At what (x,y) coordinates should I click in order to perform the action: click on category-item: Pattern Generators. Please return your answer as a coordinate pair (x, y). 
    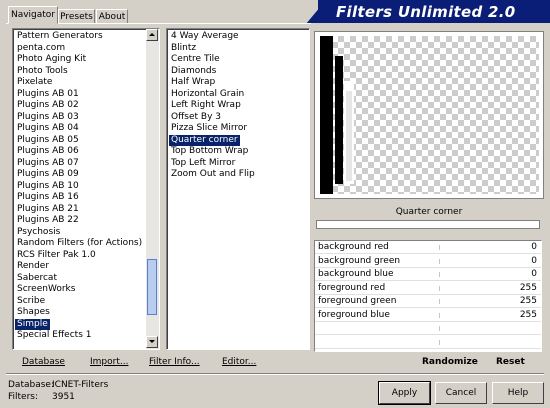
    Looking at the image, I should click on (60, 36).